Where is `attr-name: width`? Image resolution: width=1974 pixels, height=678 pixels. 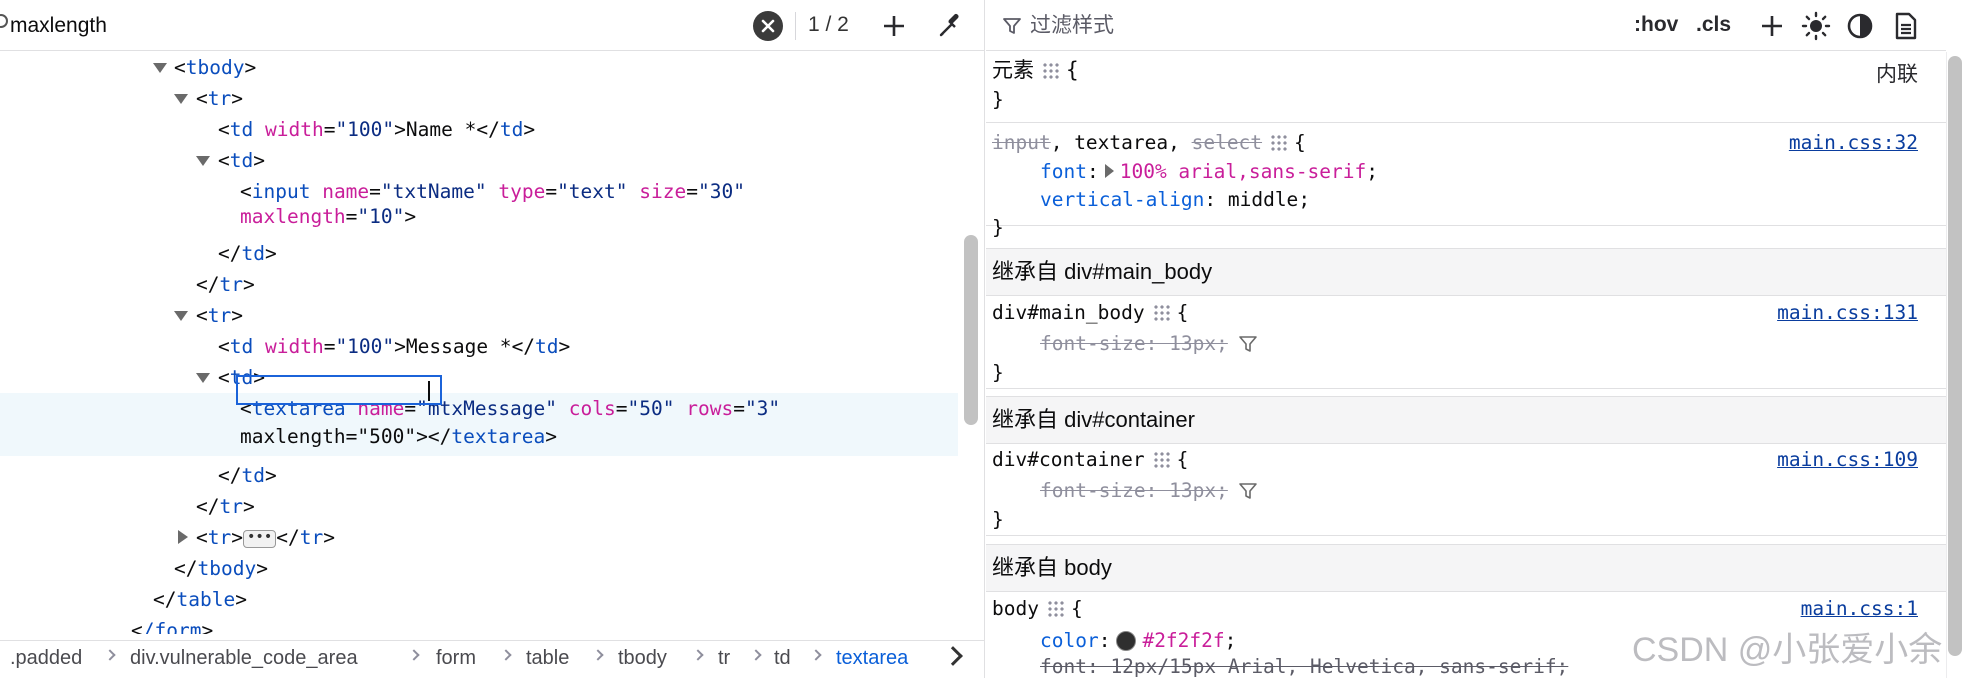
attr-name: width is located at coordinates (294, 346).